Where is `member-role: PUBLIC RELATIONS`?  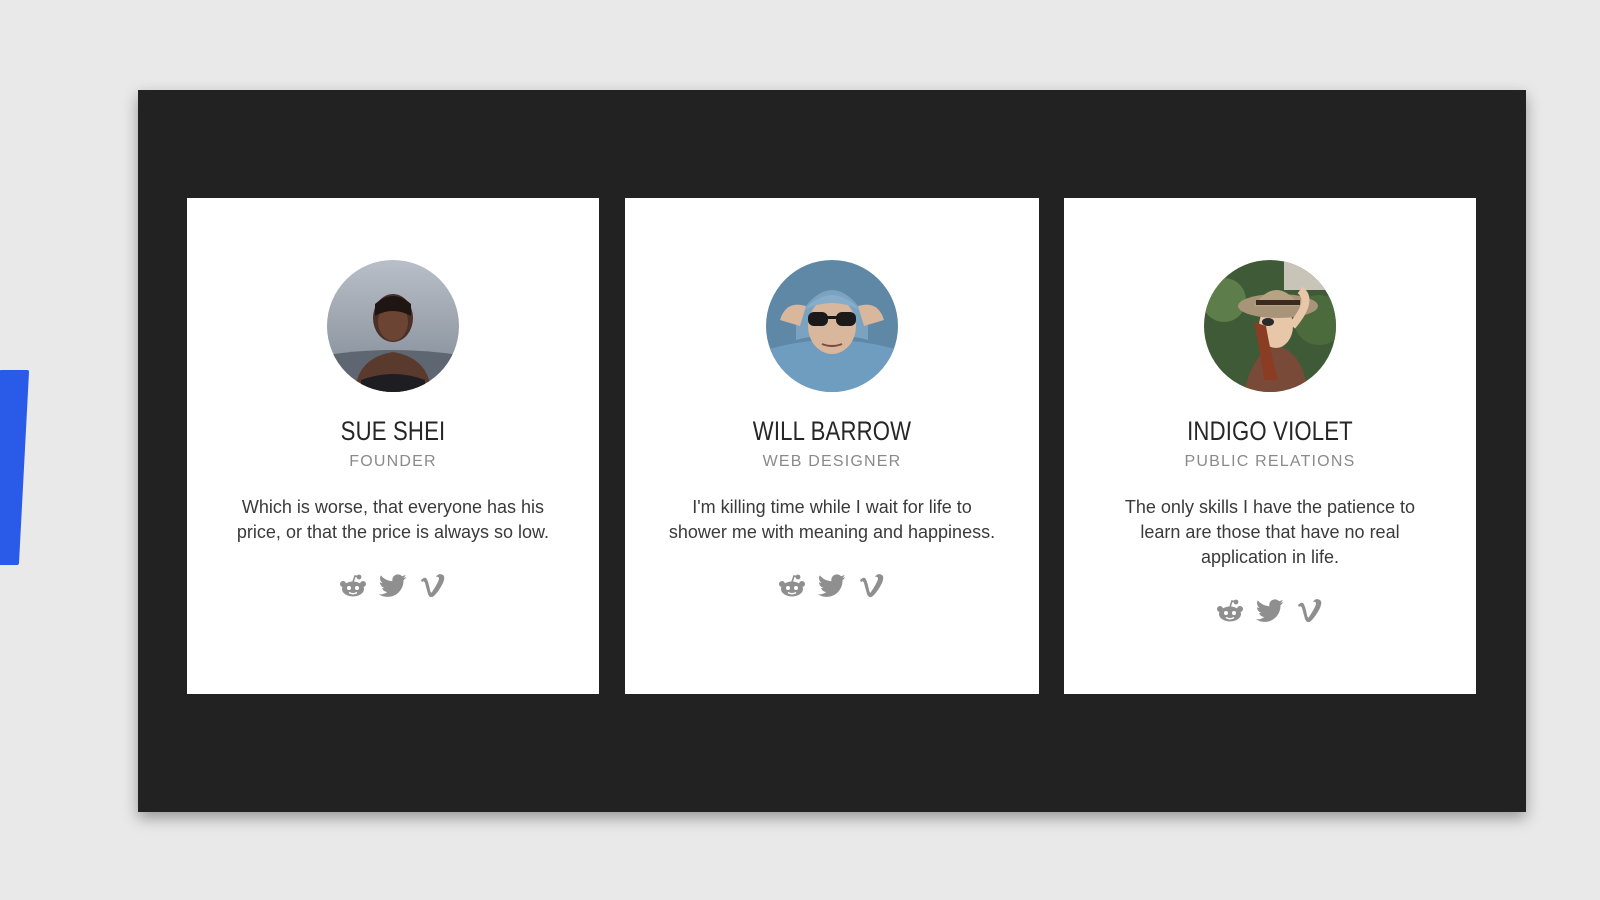
member-role: PUBLIC RELATIONS is located at coordinates (1270, 461).